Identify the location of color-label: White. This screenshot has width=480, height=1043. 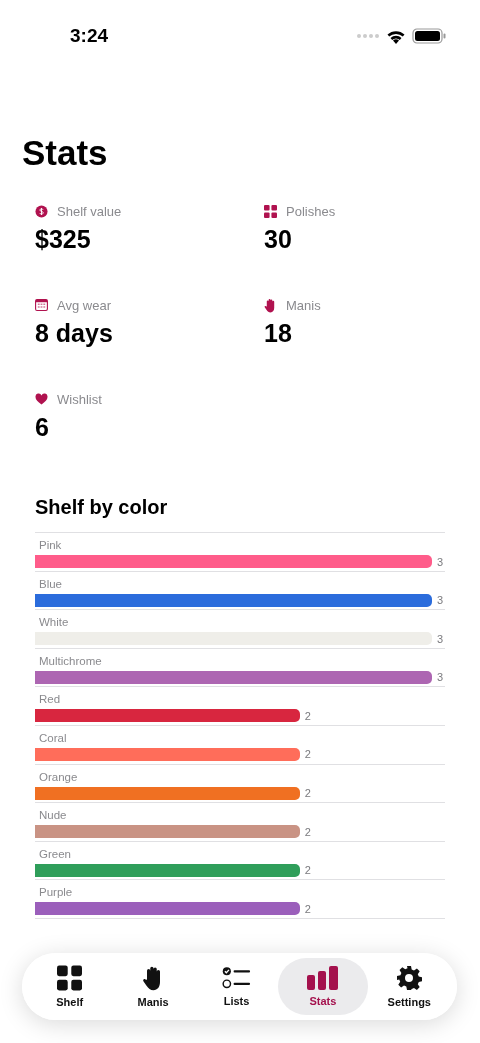
(54, 622).